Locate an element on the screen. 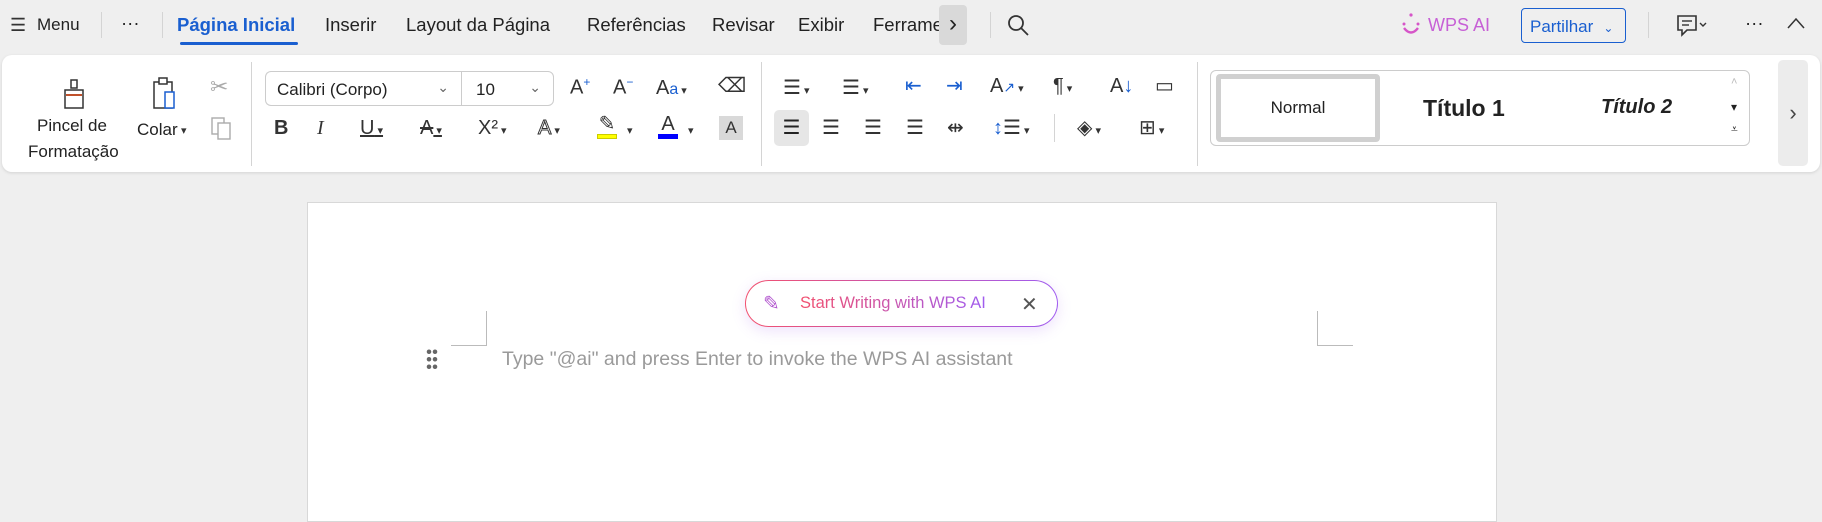  align-left-button: ☰ is located at coordinates (791, 128).